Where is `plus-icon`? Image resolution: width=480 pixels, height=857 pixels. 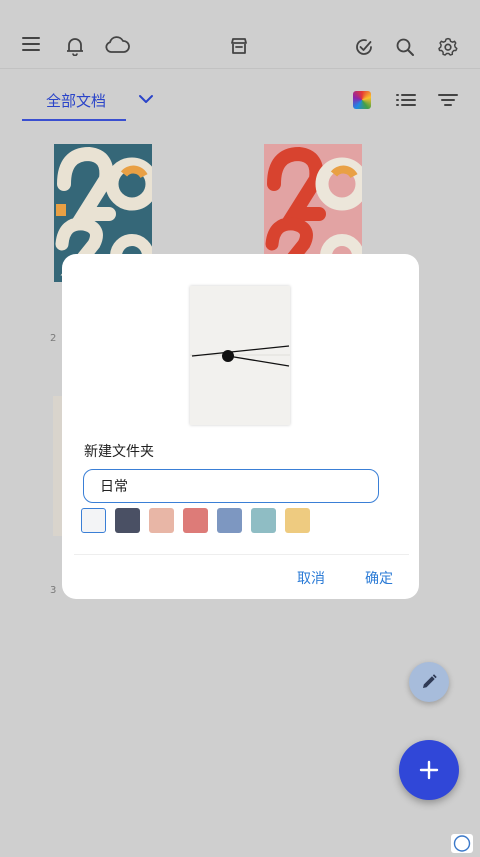
plus-icon is located at coordinates (429, 770).